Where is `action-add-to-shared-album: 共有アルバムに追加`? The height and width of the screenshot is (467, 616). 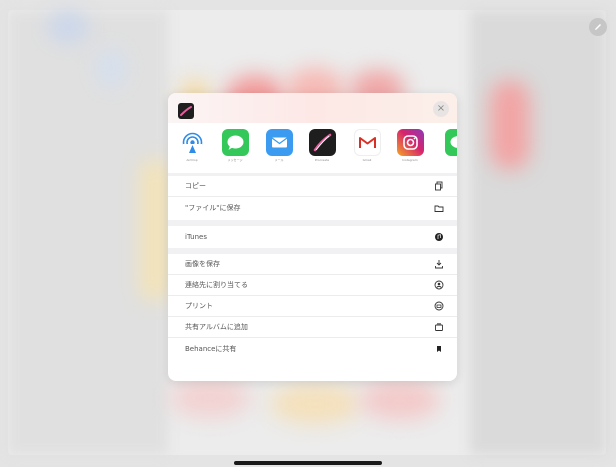
action-add-to-shared-album: 共有アルバムに追加 is located at coordinates (312, 327).